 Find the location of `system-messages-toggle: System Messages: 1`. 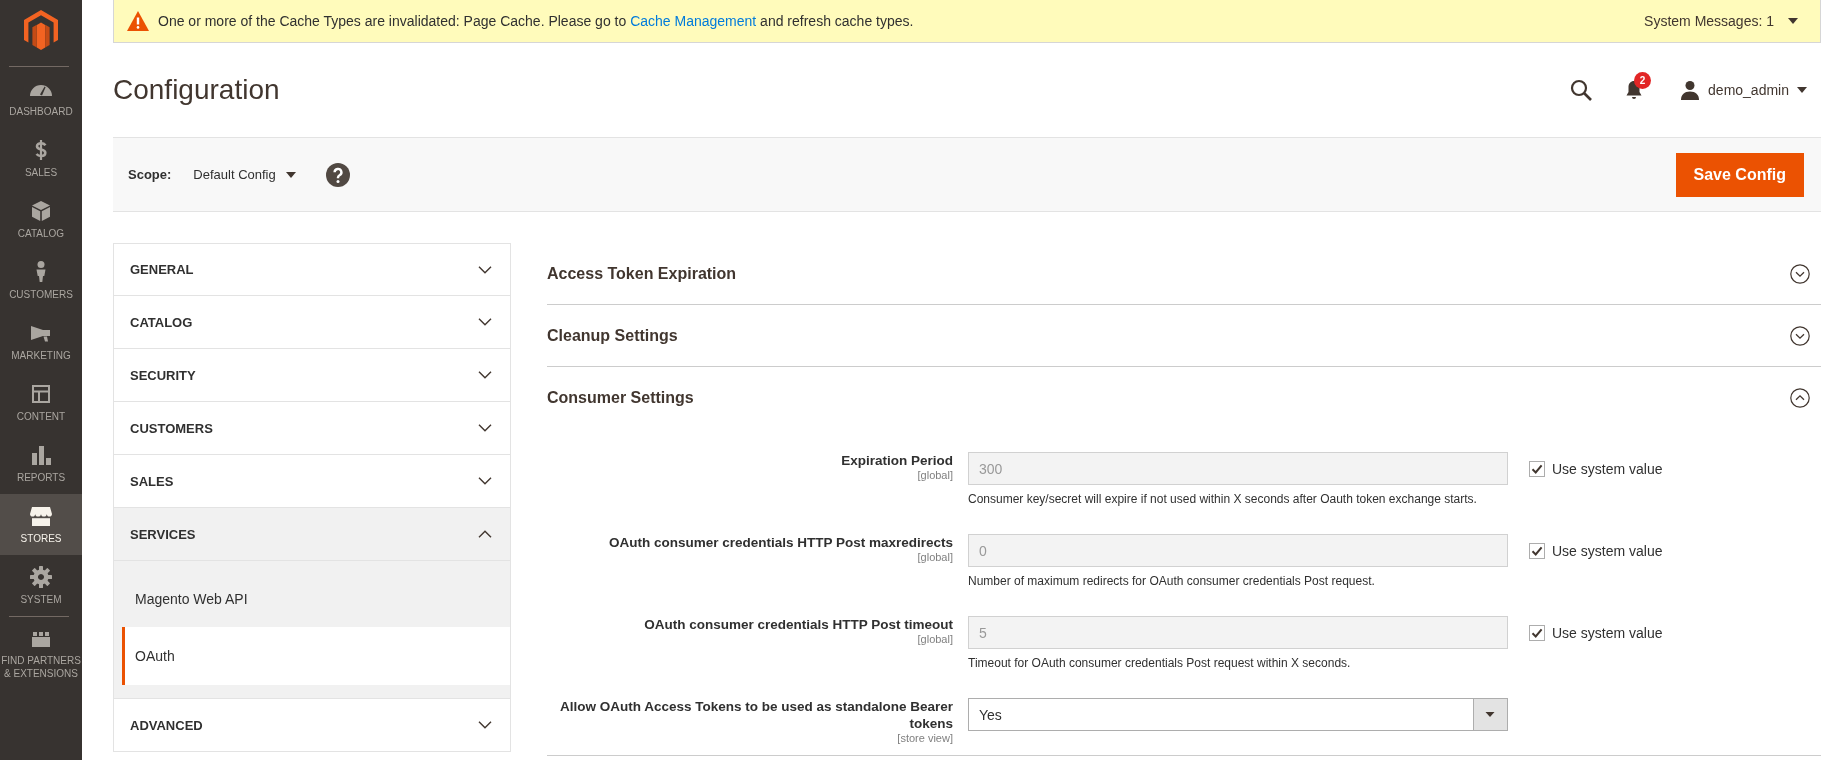

system-messages-toggle: System Messages: 1 is located at coordinates (1721, 21).